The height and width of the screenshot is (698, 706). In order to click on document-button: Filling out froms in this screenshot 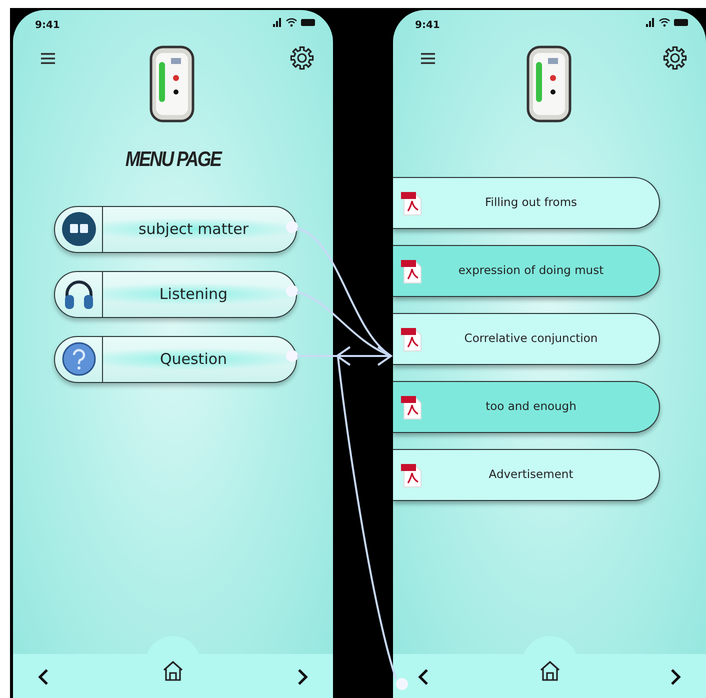, I will do `click(526, 203)`.